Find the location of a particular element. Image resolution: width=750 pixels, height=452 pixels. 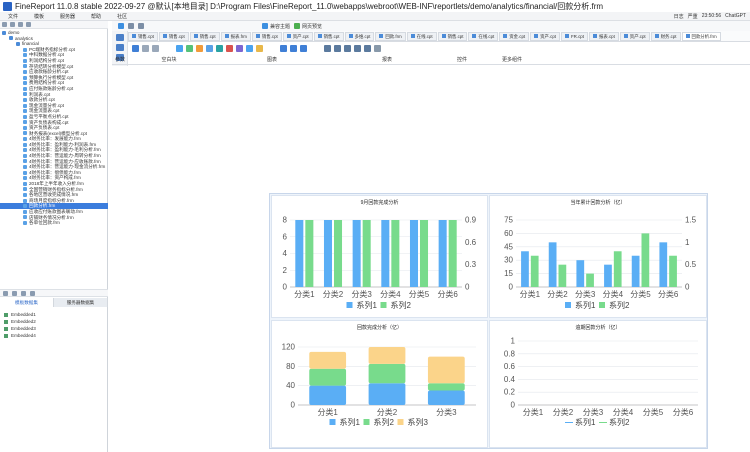

menu-community: 社区 is located at coordinates (122, 16).